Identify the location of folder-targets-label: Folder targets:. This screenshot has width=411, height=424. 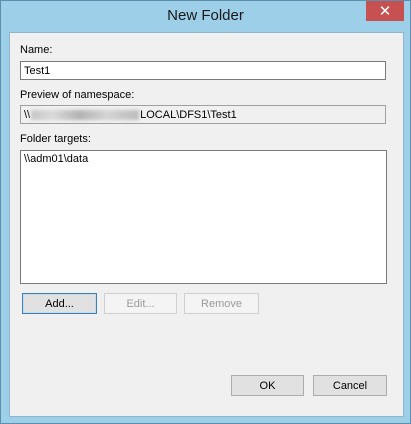
(55, 139).